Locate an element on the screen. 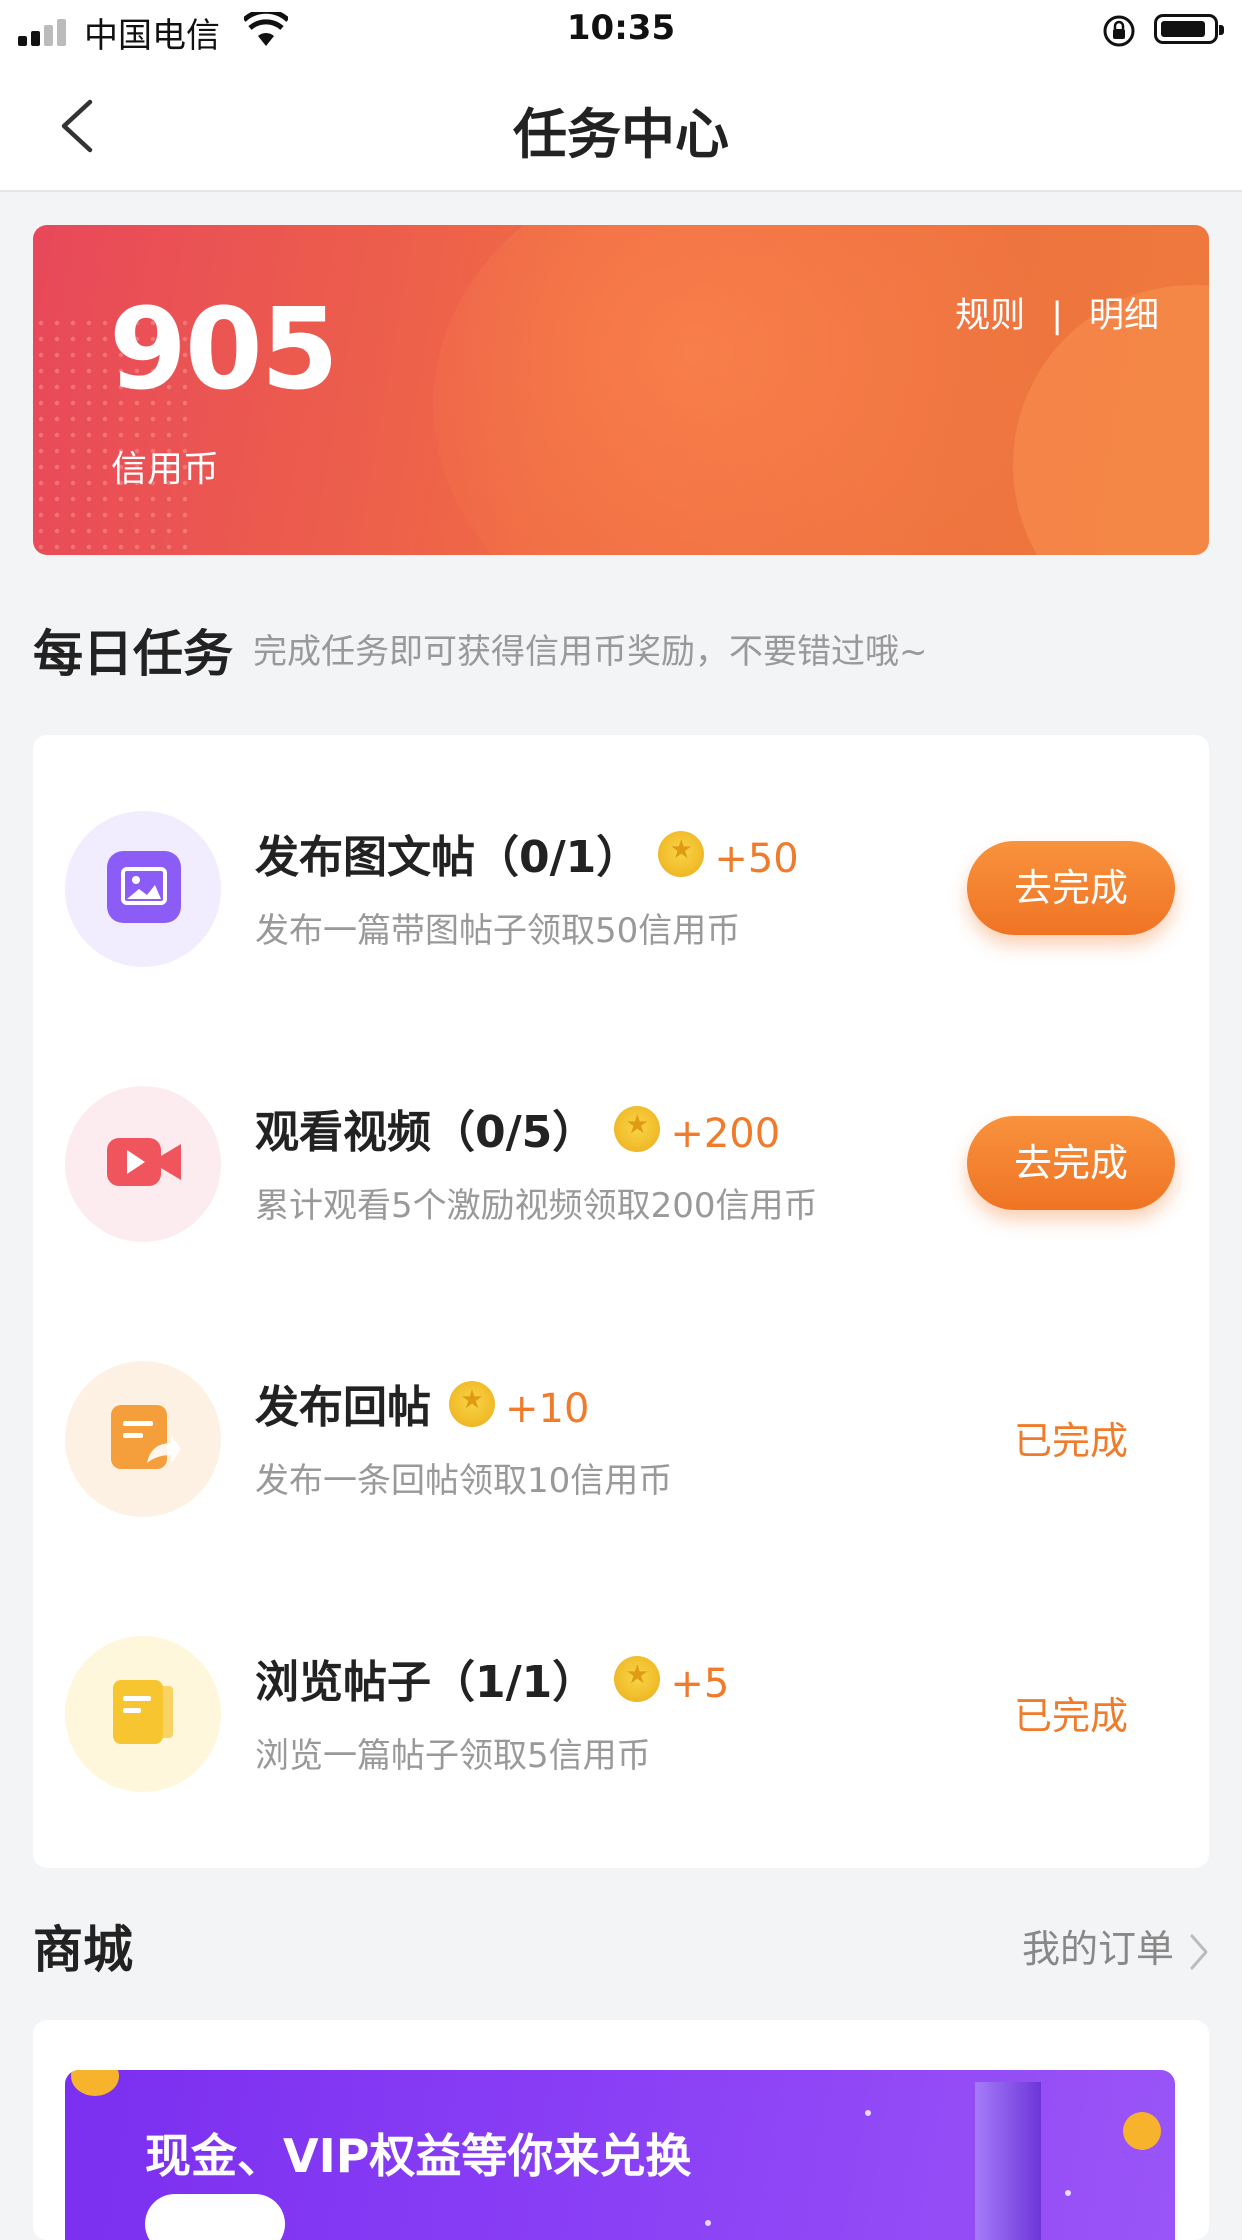 This screenshot has width=1242, height=2240. battery-icon is located at coordinates (1189, 29).